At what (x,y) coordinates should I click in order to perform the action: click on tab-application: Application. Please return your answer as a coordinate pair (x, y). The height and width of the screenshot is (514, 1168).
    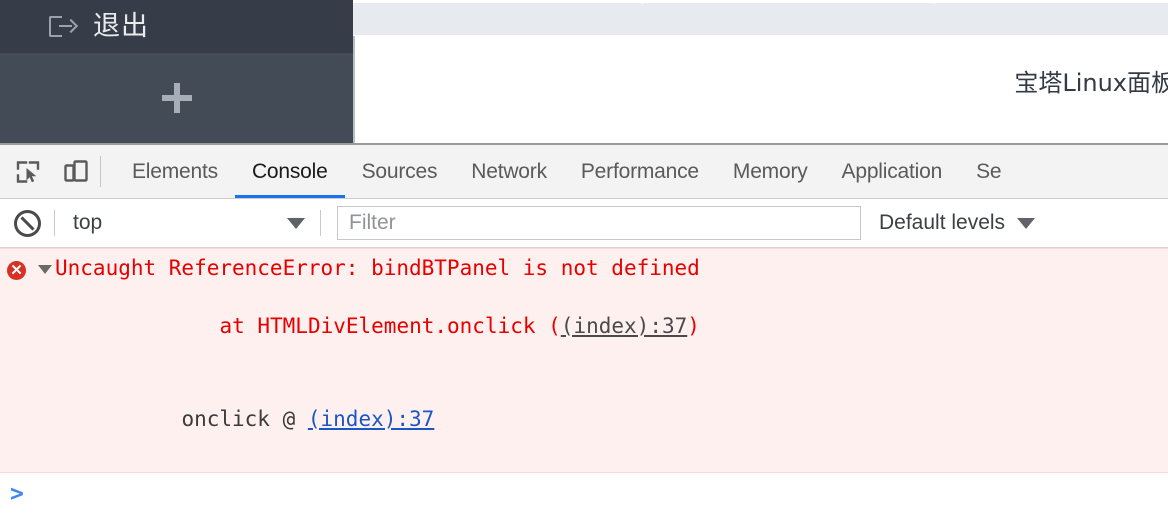
    Looking at the image, I should click on (892, 171).